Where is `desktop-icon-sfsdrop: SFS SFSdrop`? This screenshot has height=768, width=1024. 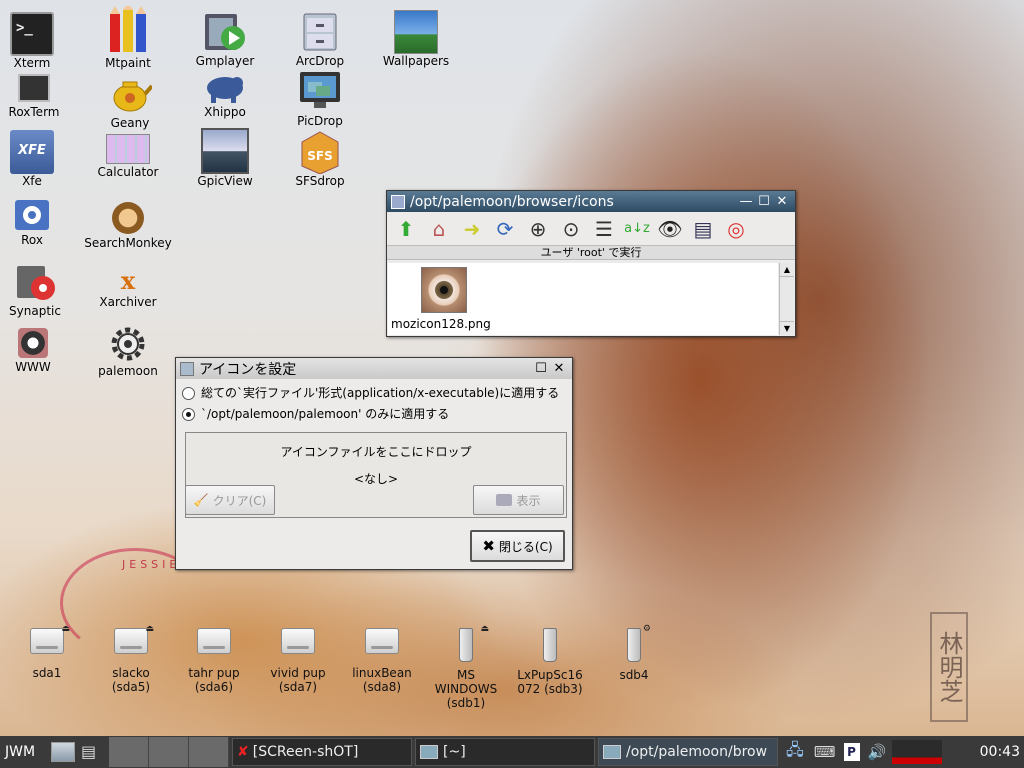
desktop-icon-sfsdrop: SFS SFSdrop is located at coordinates (320, 159).